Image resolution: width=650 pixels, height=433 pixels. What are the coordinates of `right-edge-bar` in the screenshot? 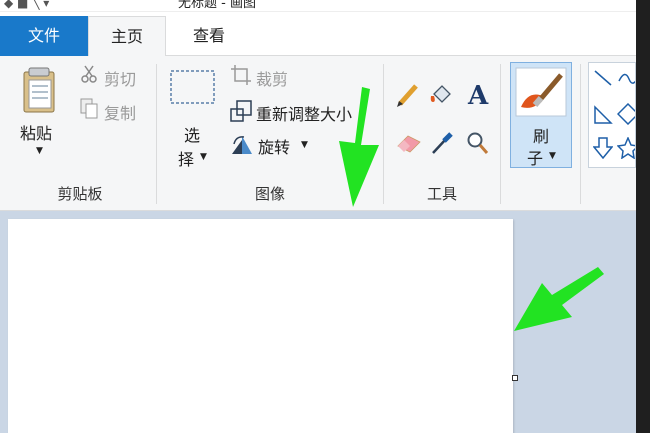 It's located at (643, 216).